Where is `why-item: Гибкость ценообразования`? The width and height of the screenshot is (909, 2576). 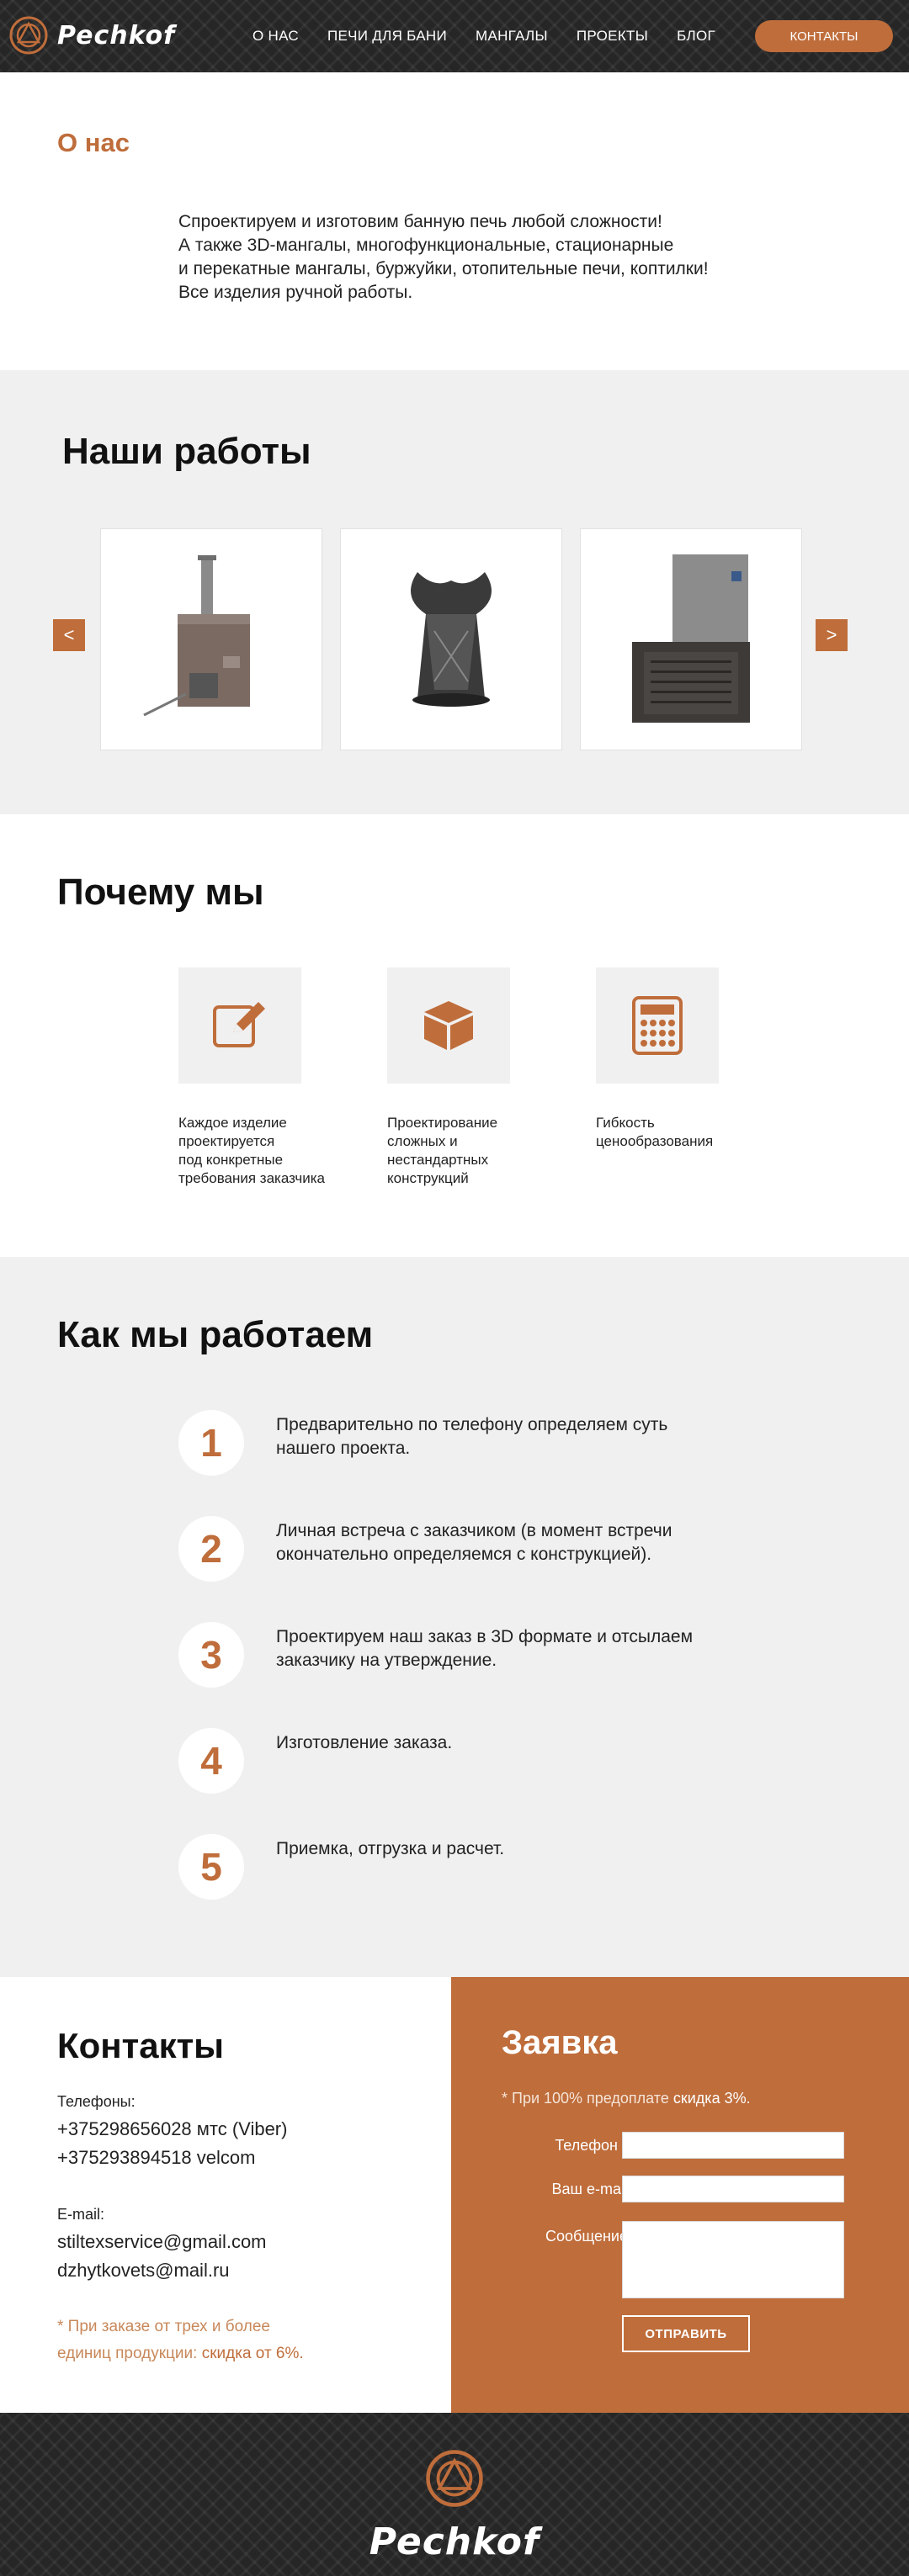 why-item: Гибкость ценообразования is located at coordinates (688, 1059).